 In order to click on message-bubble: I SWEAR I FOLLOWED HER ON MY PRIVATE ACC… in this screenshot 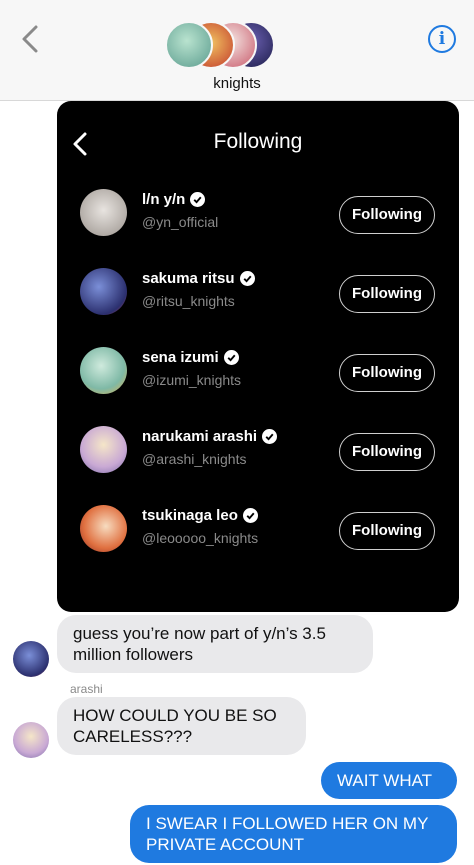, I will do `click(293, 834)`.